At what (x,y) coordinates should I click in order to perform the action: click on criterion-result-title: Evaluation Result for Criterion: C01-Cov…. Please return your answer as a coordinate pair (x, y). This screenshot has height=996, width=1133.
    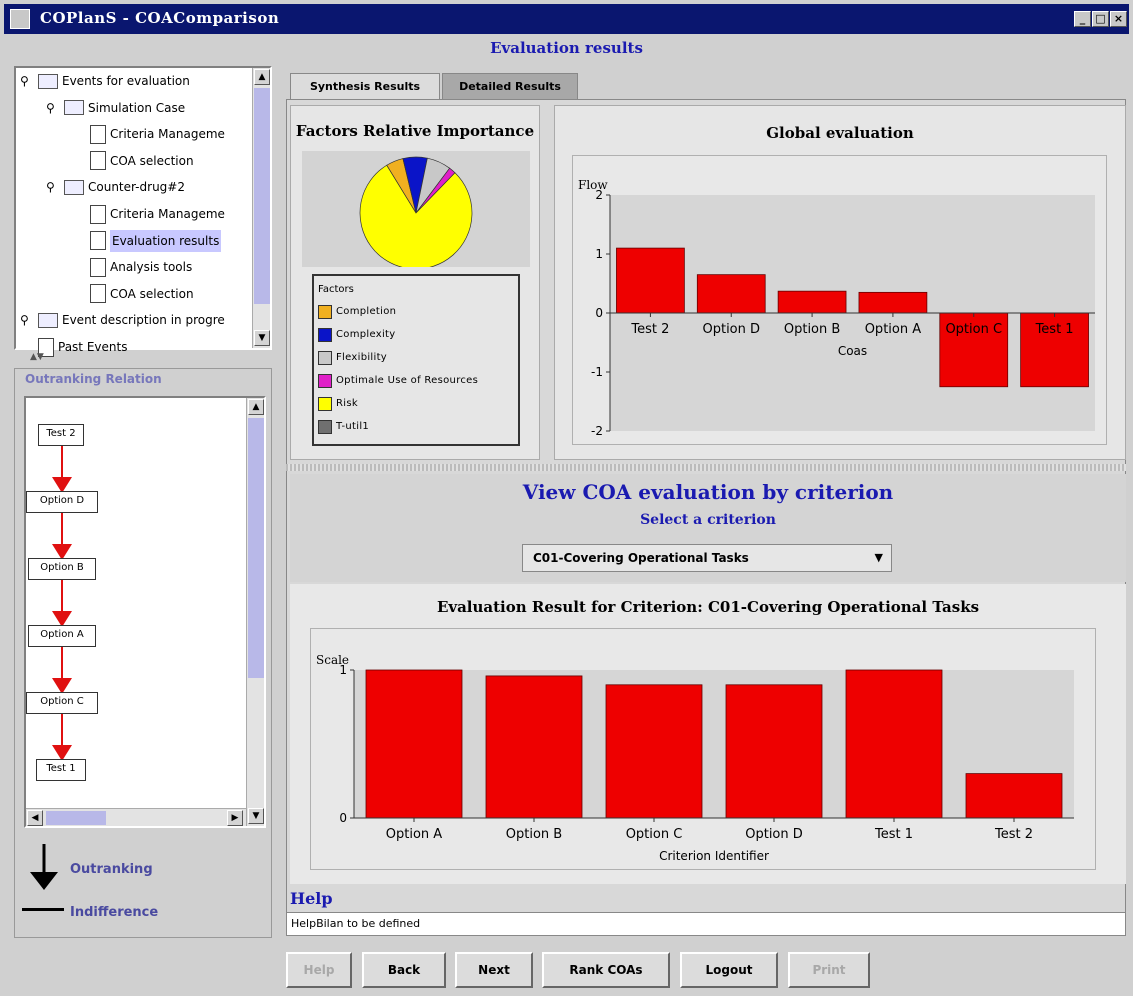
    Looking at the image, I should click on (708, 607).